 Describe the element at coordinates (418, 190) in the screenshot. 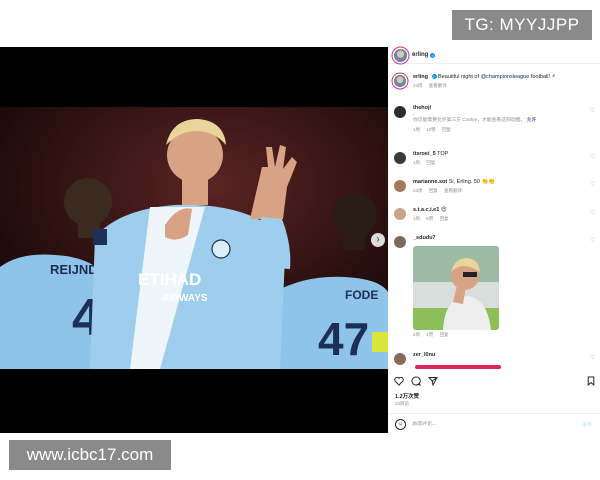

I see `comment-time: 23周` at that location.